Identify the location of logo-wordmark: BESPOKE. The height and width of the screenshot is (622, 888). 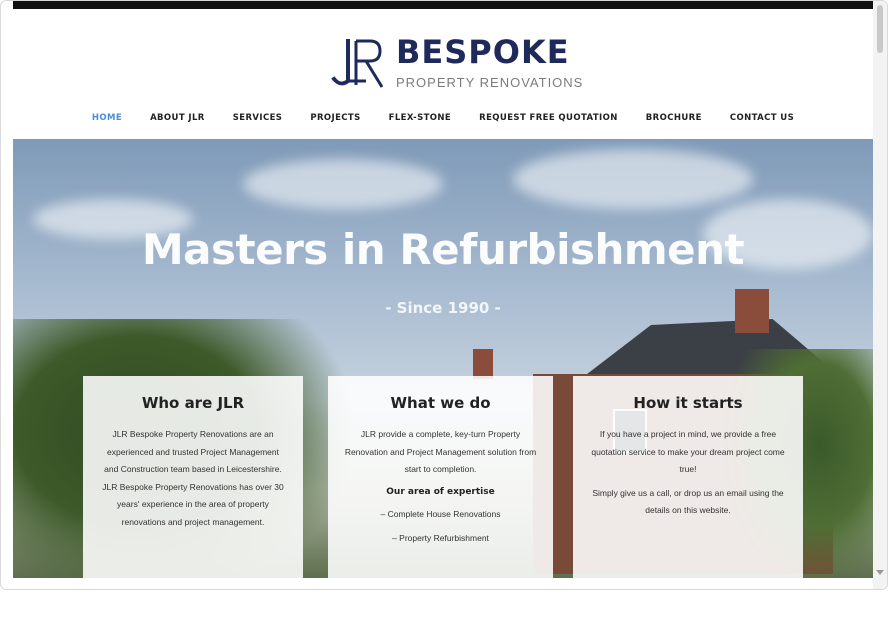
(483, 52).